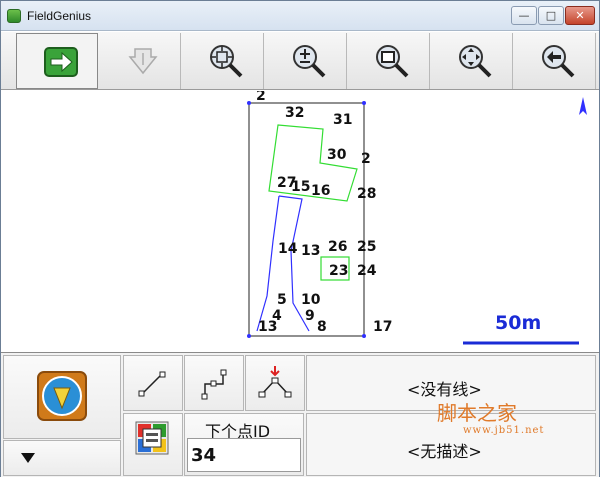 This screenshot has width=600, height=477. I want to click on point-label: 15, so click(300, 187).